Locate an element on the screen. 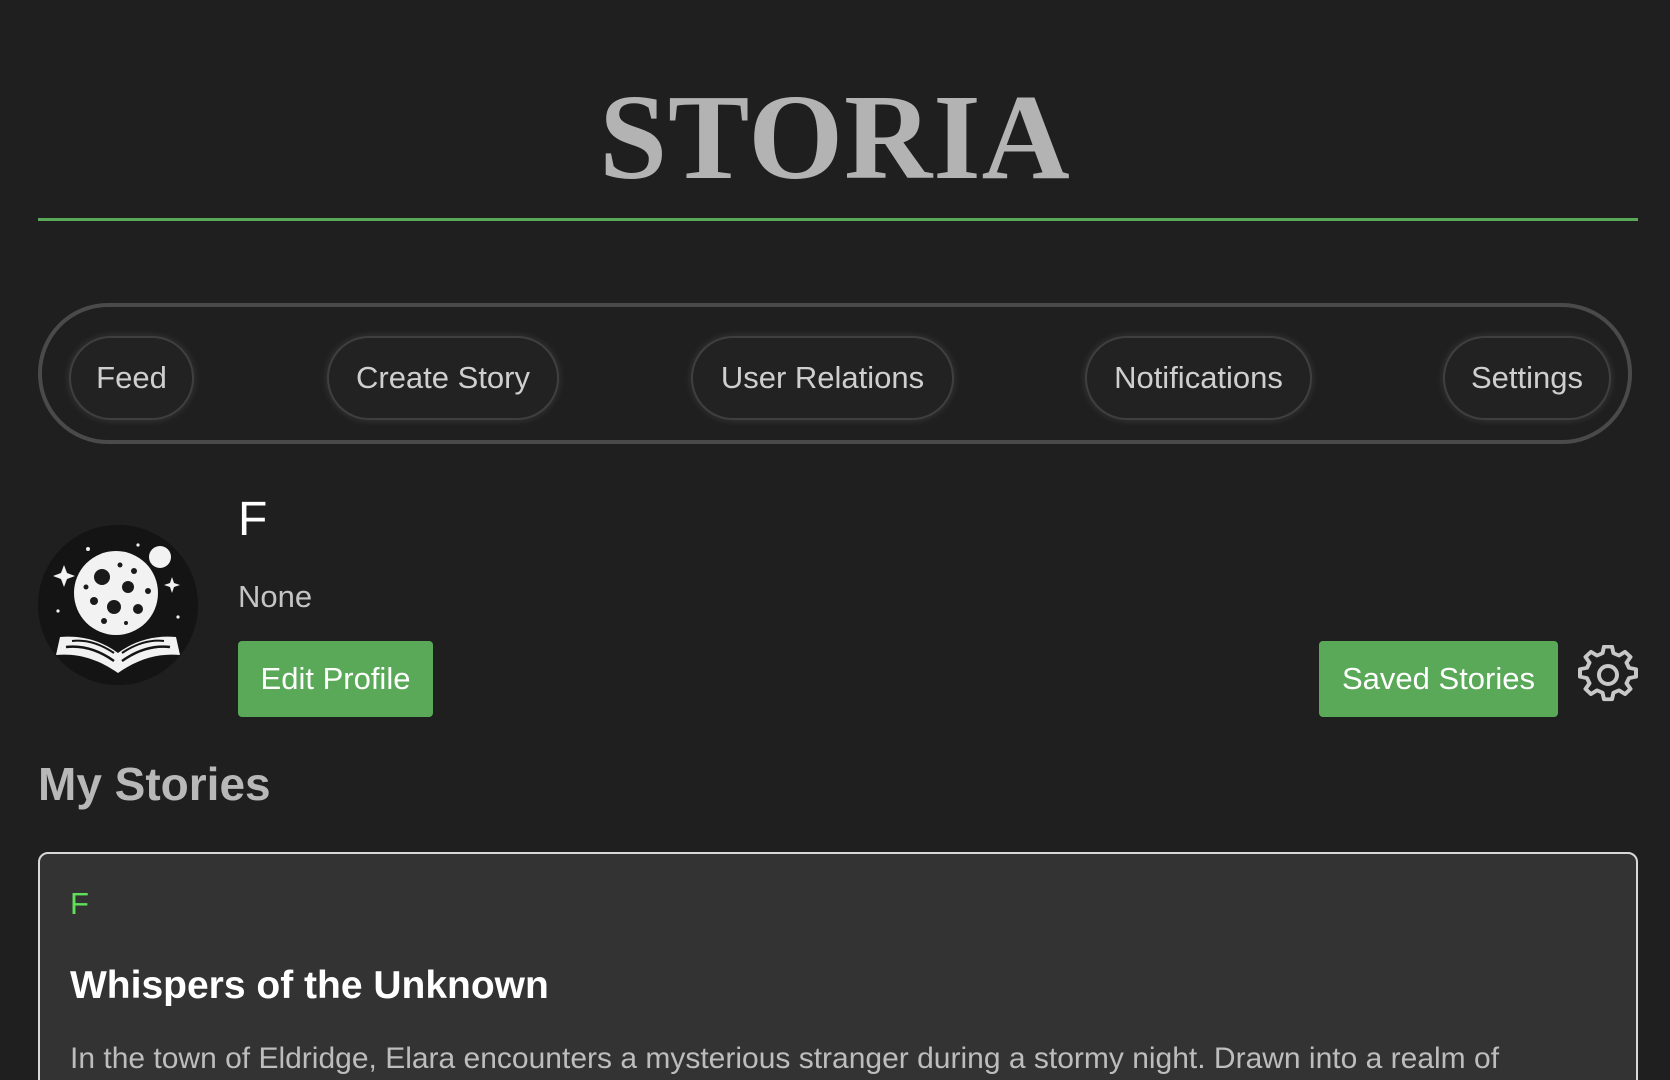  brand-divider is located at coordinates (838, 219).